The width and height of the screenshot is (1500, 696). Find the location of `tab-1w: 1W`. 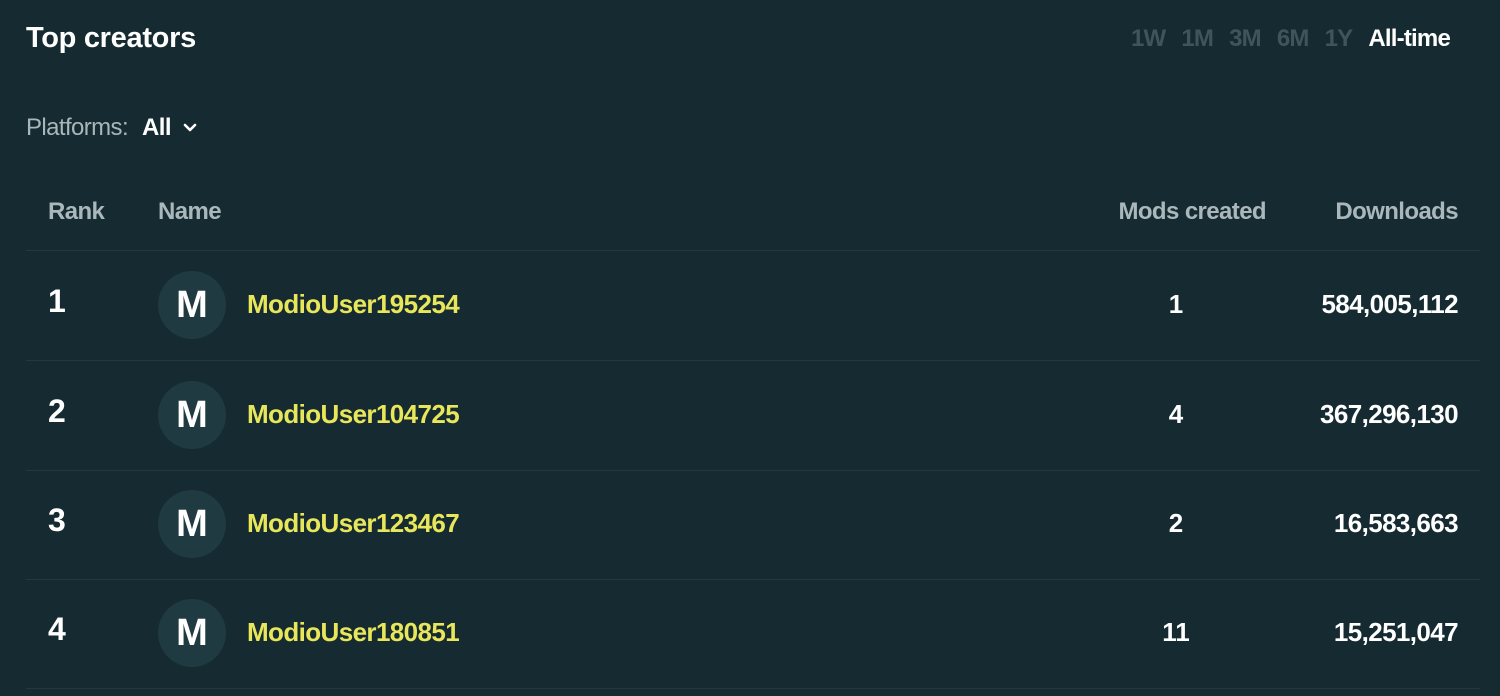

tab-1w: 1W is located at coordinates (1148, 39).